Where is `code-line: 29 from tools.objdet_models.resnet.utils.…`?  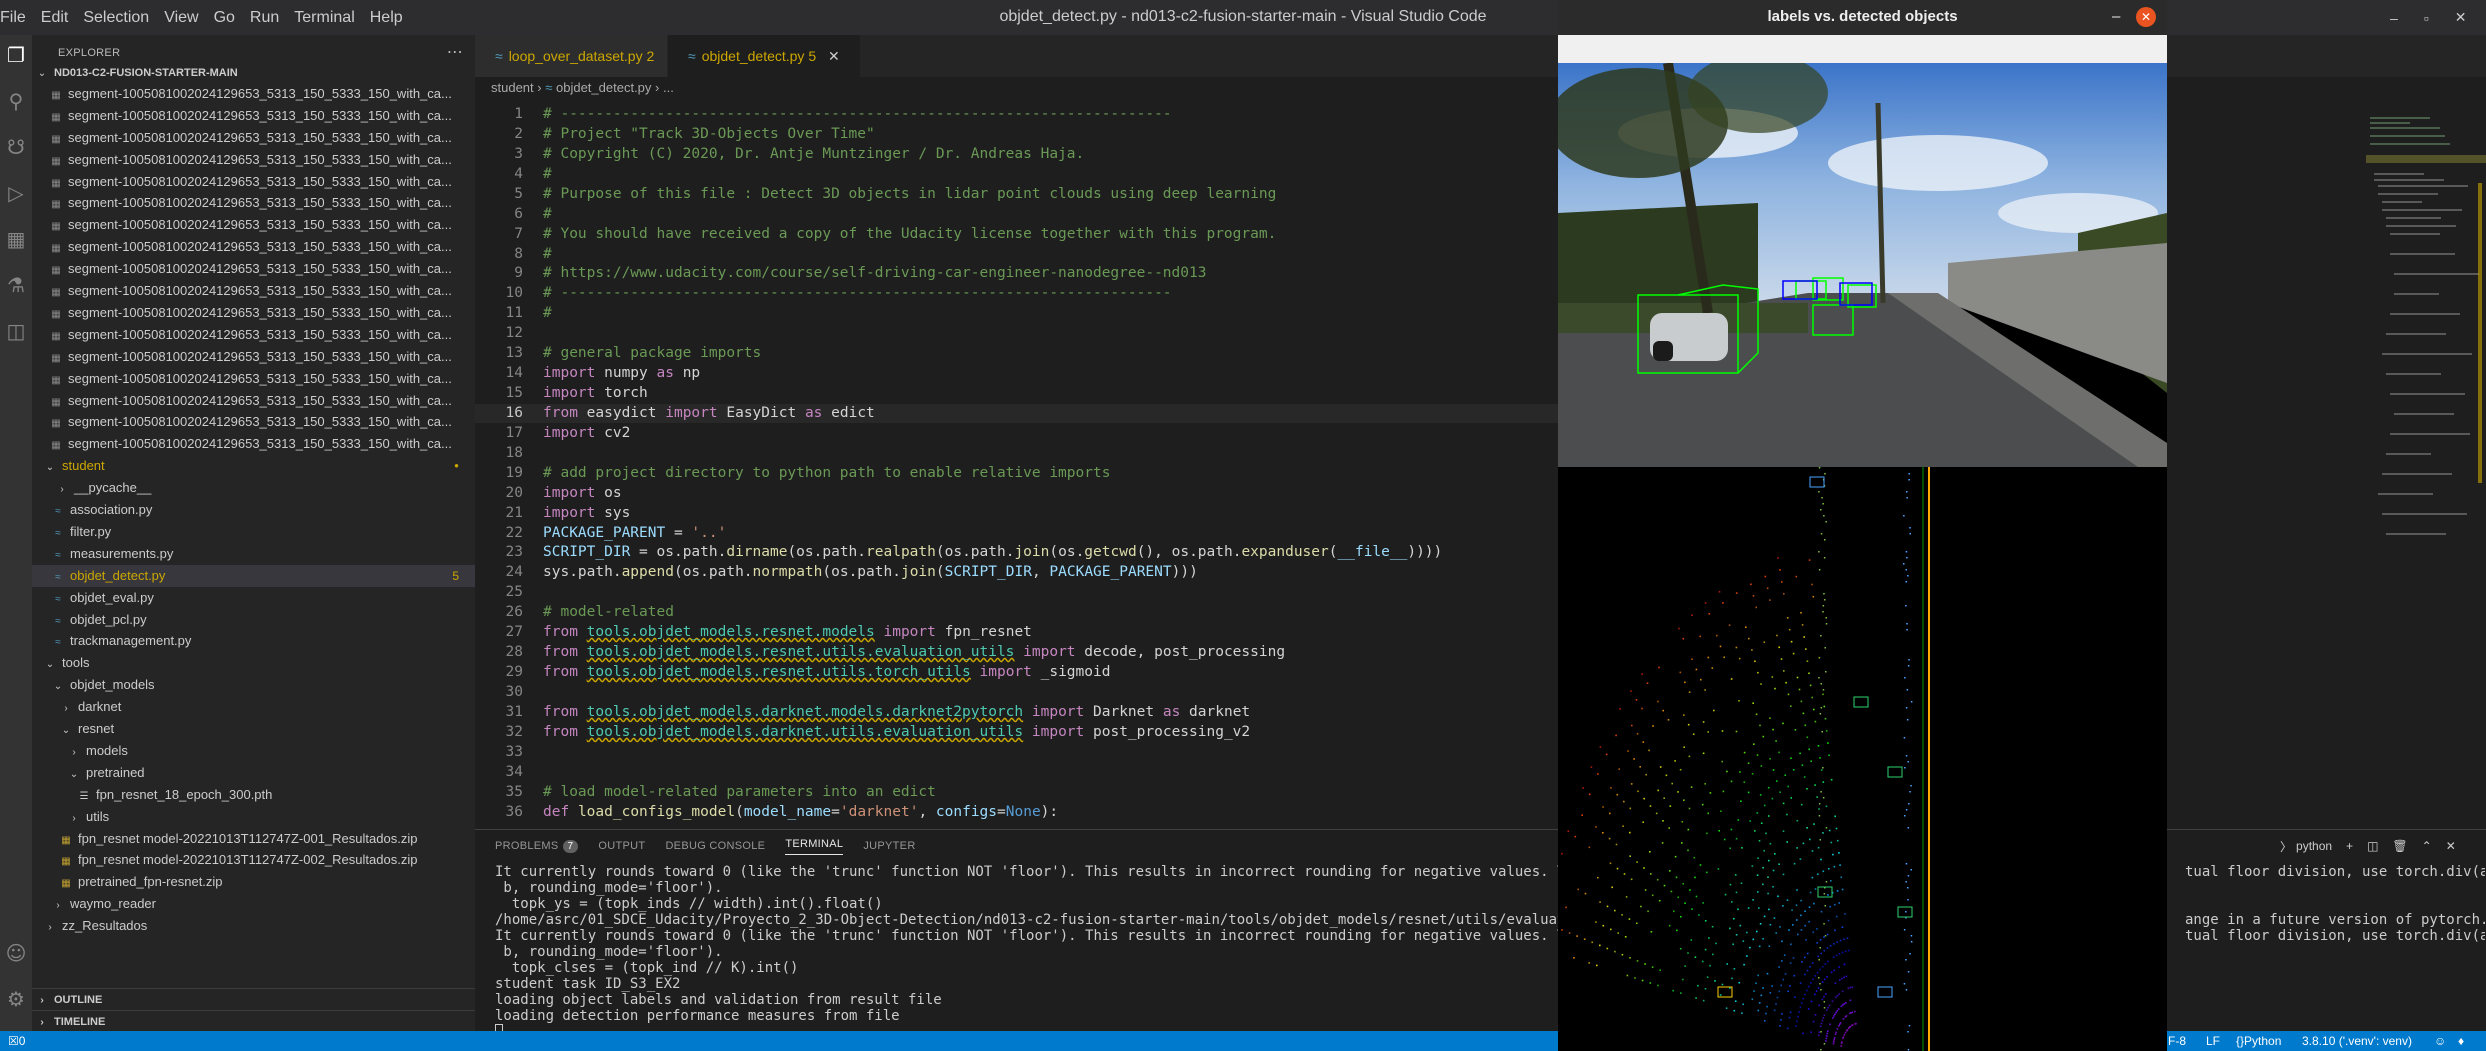
code-line: 29 from tools.objdet_models.resnet.utils.… is located at coordinates (793, 672).